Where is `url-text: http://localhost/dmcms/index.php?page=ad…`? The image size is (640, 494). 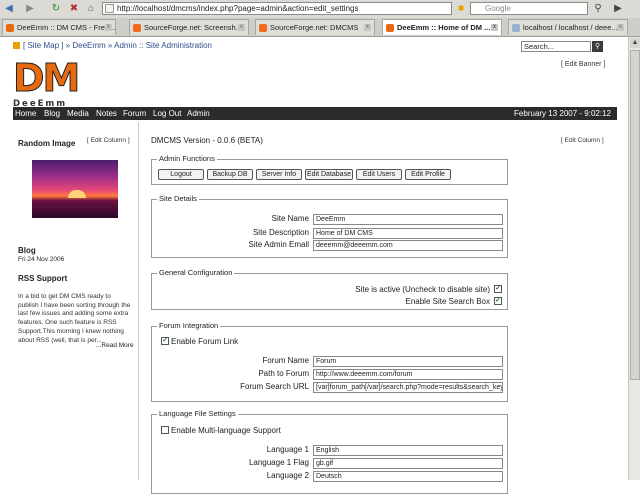 url-text: http://localhost/dmcms/index.php?page=ad… is located at coordinates (238, 8).